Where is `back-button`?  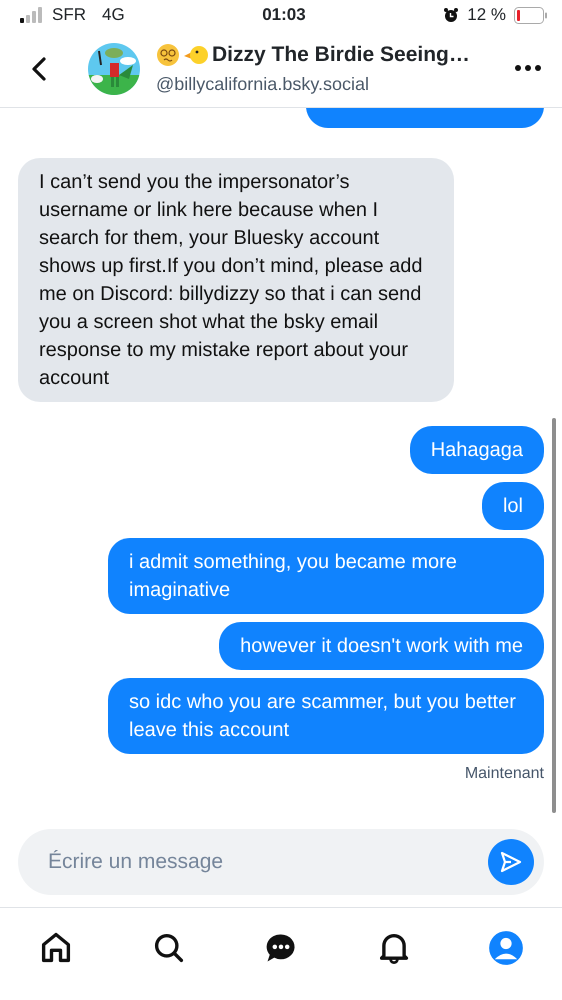 back-button is located at coordinates (39, 69).